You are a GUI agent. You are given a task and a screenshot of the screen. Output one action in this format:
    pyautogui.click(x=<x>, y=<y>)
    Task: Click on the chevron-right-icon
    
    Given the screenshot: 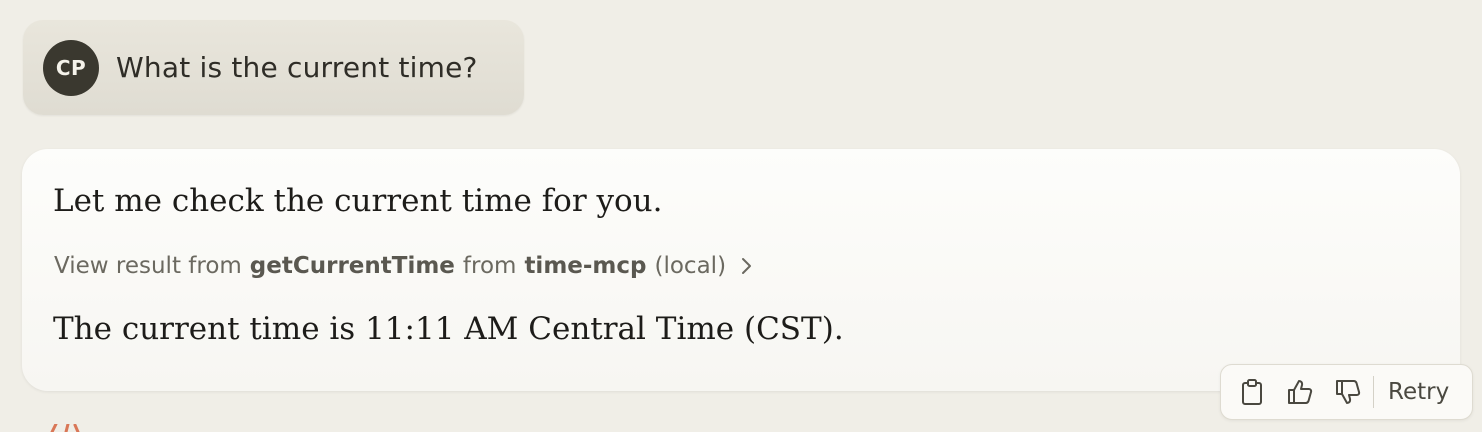 What is the action you would take?
    pyautogui.click(x=747, y=266)
    